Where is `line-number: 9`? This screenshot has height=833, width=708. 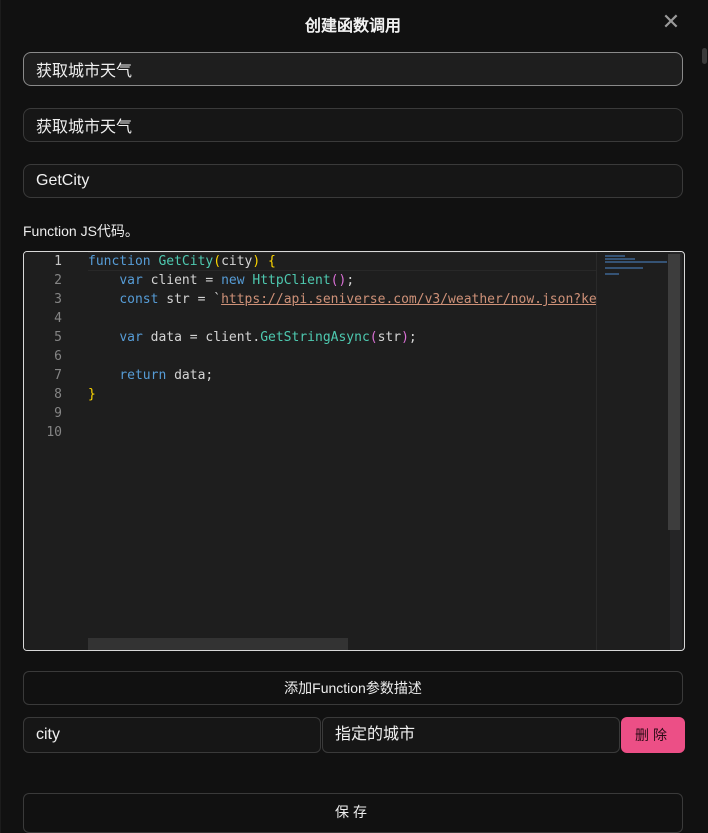
line-number: 9 is located at coordinates (58, 413).